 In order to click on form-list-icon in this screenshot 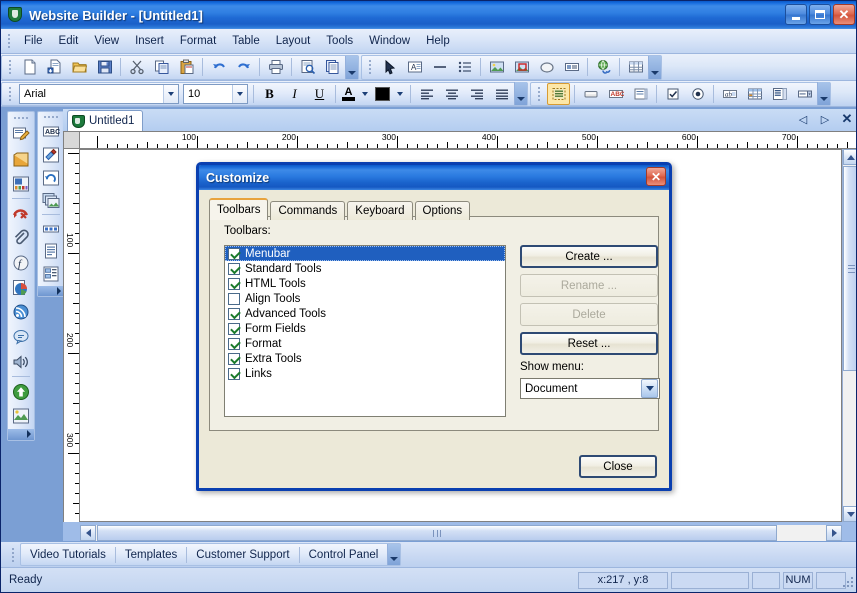, I will do `click(51, 274)`.